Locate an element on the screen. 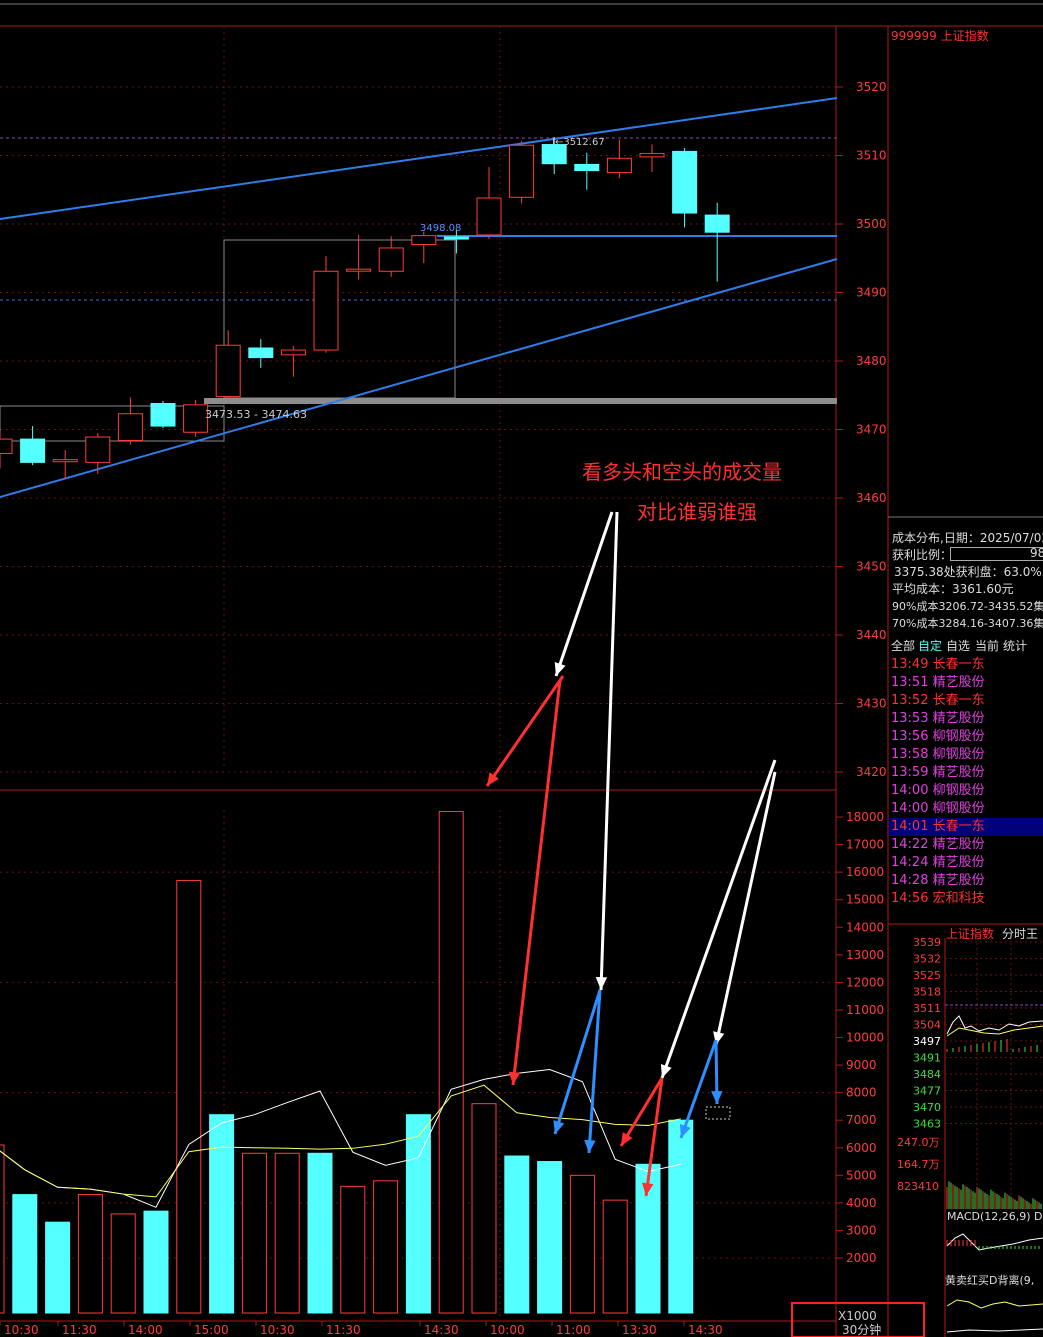  alert-row: 14:24 精艺股份 is located at coordinates (966, 863).